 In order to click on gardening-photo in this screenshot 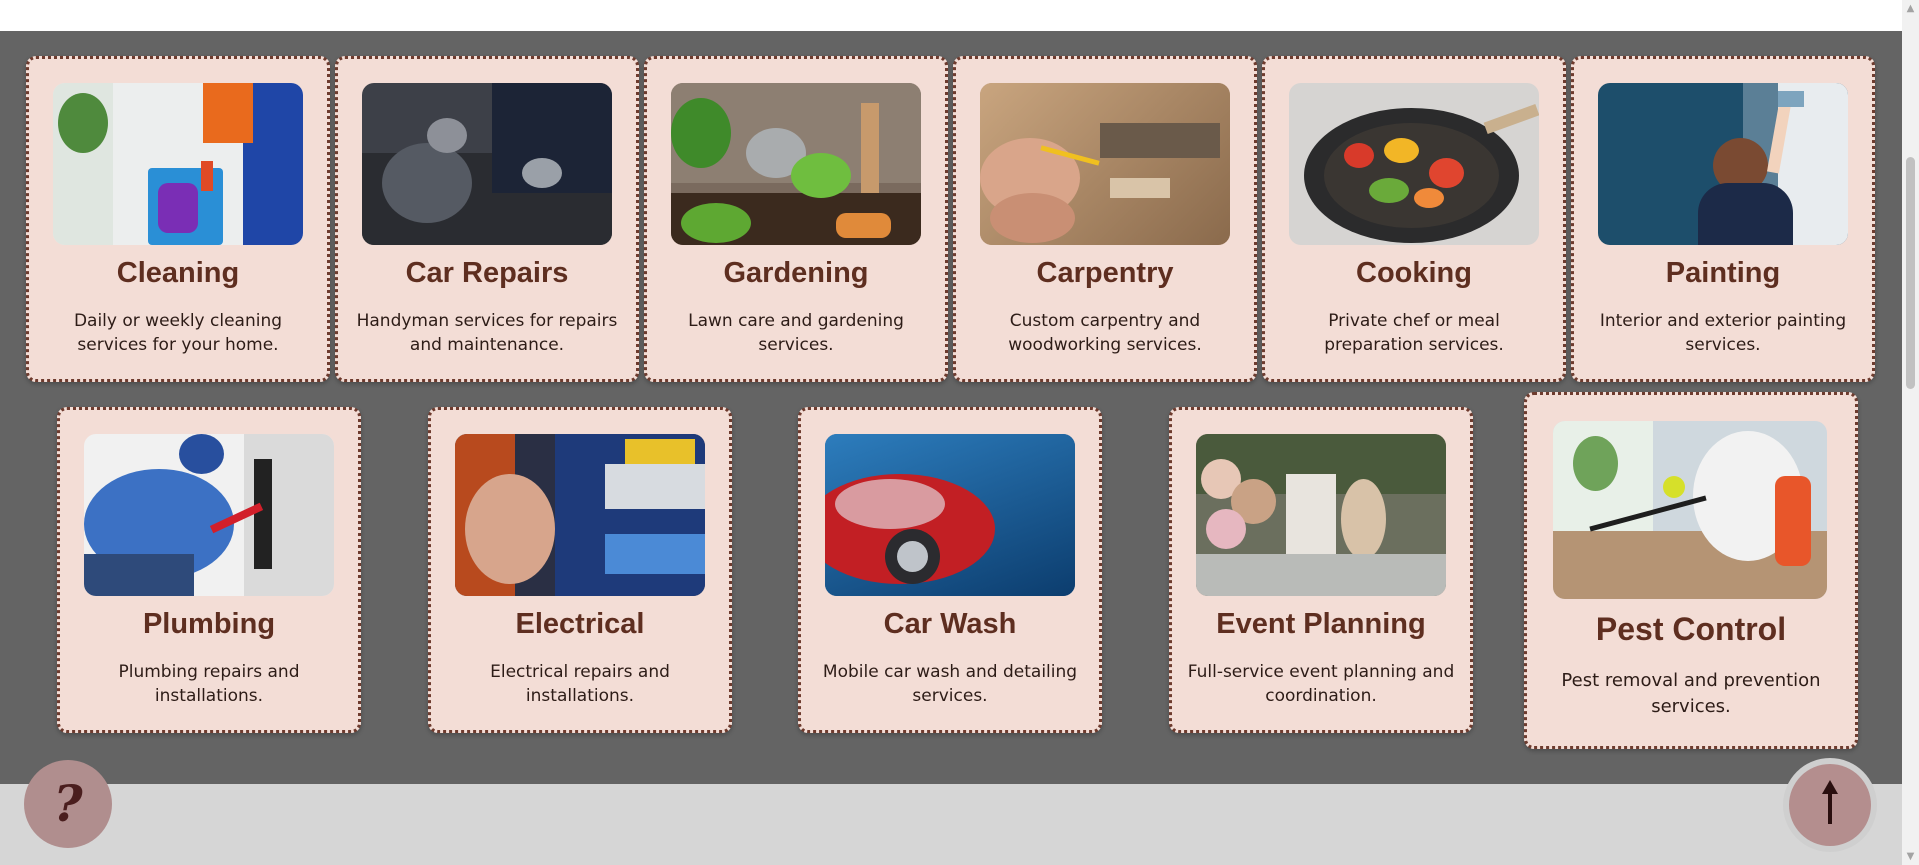, I will do `click(796, 164)`.